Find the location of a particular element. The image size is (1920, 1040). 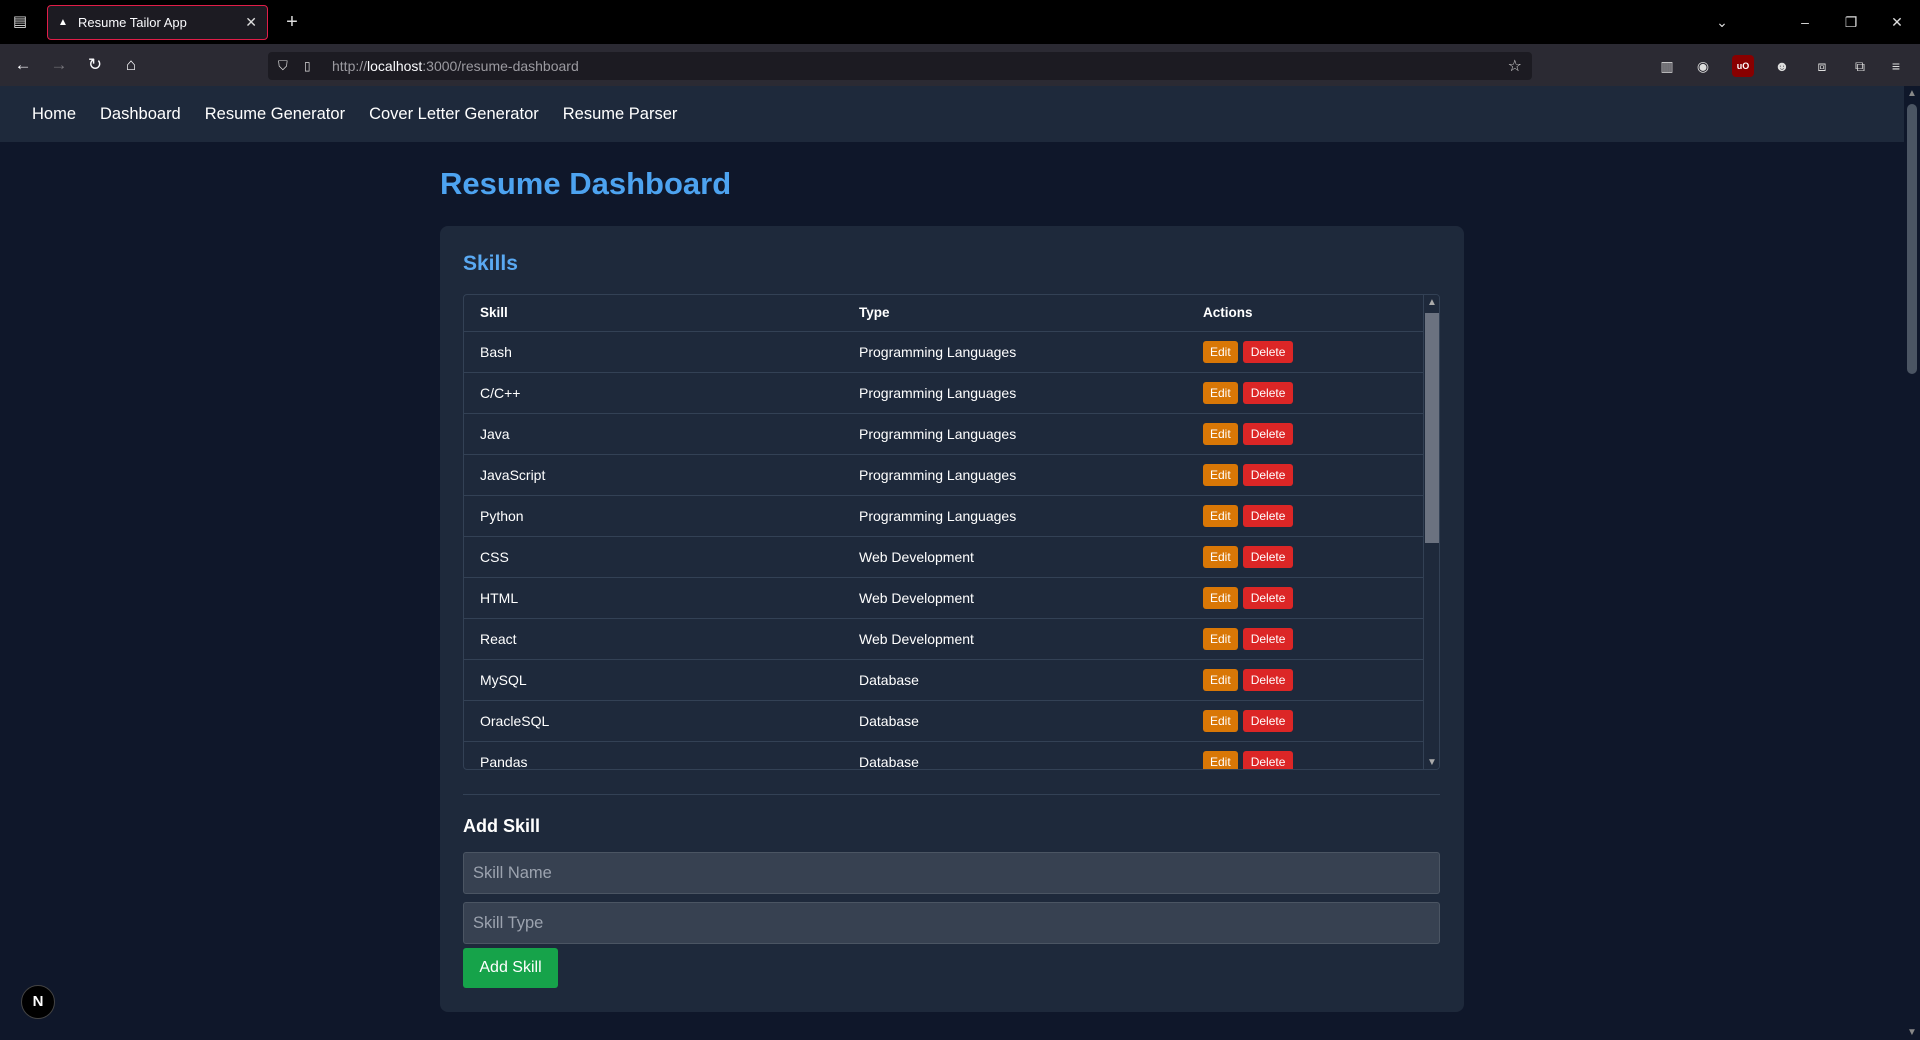

extension-face-icon: ☻ is located at coordinates (1782, 66).